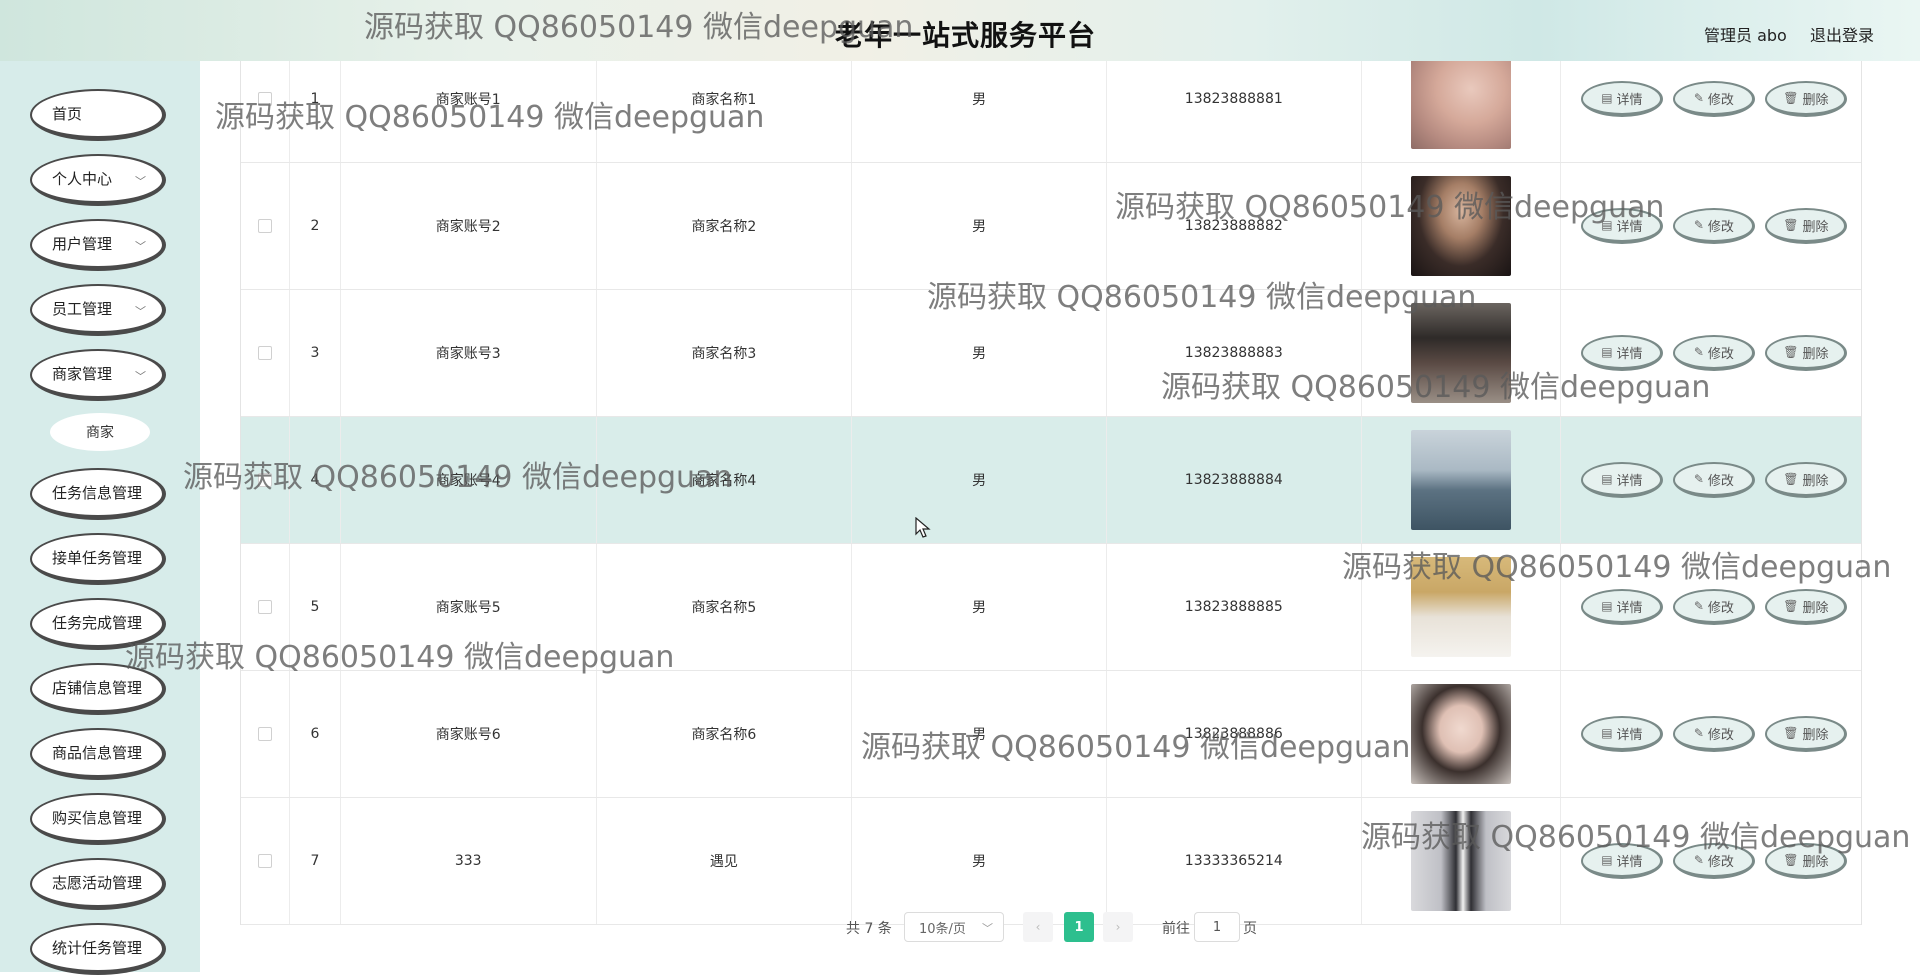 Image resolution: width=1920 pixels, height=975 pixels. Describe the element at coordinates (98, 115) in the screenshot. I see `sidebar-item-home: 首页` at that location.